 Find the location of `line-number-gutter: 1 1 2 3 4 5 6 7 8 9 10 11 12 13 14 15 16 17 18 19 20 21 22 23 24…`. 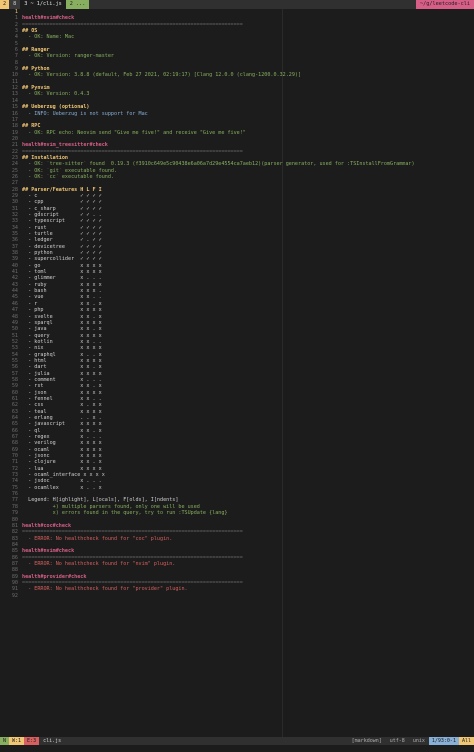

line-number-gutter: 1 1 2 3 4 5 6 7 8 9 10 11 12 13 14 15 16 17 18 19 20 21 22 23 24… is located at coordinates (11, 304).